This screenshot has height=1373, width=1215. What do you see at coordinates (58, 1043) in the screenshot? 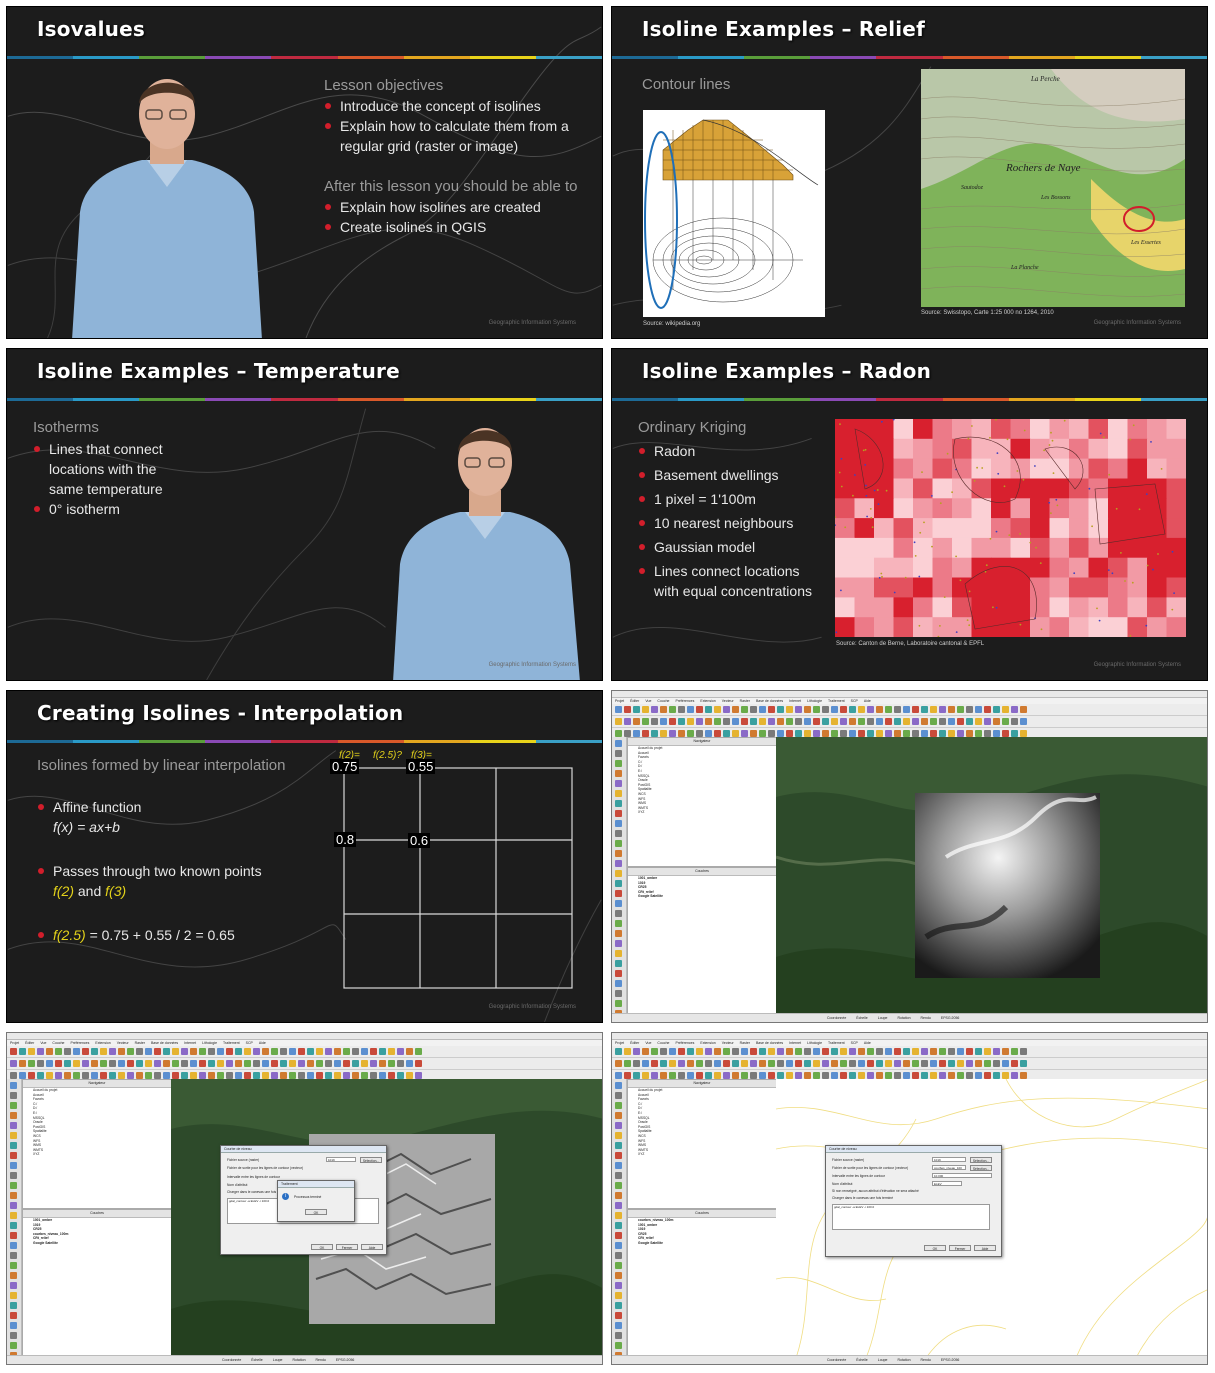
I see `menu-item: Couche` at bounding box center [58, 1043].